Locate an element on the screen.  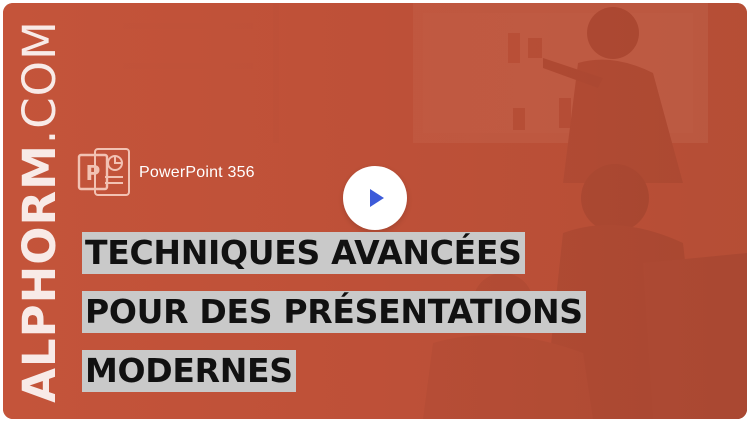
title-line-text: MODERNES is located at coordinates (189, 371).